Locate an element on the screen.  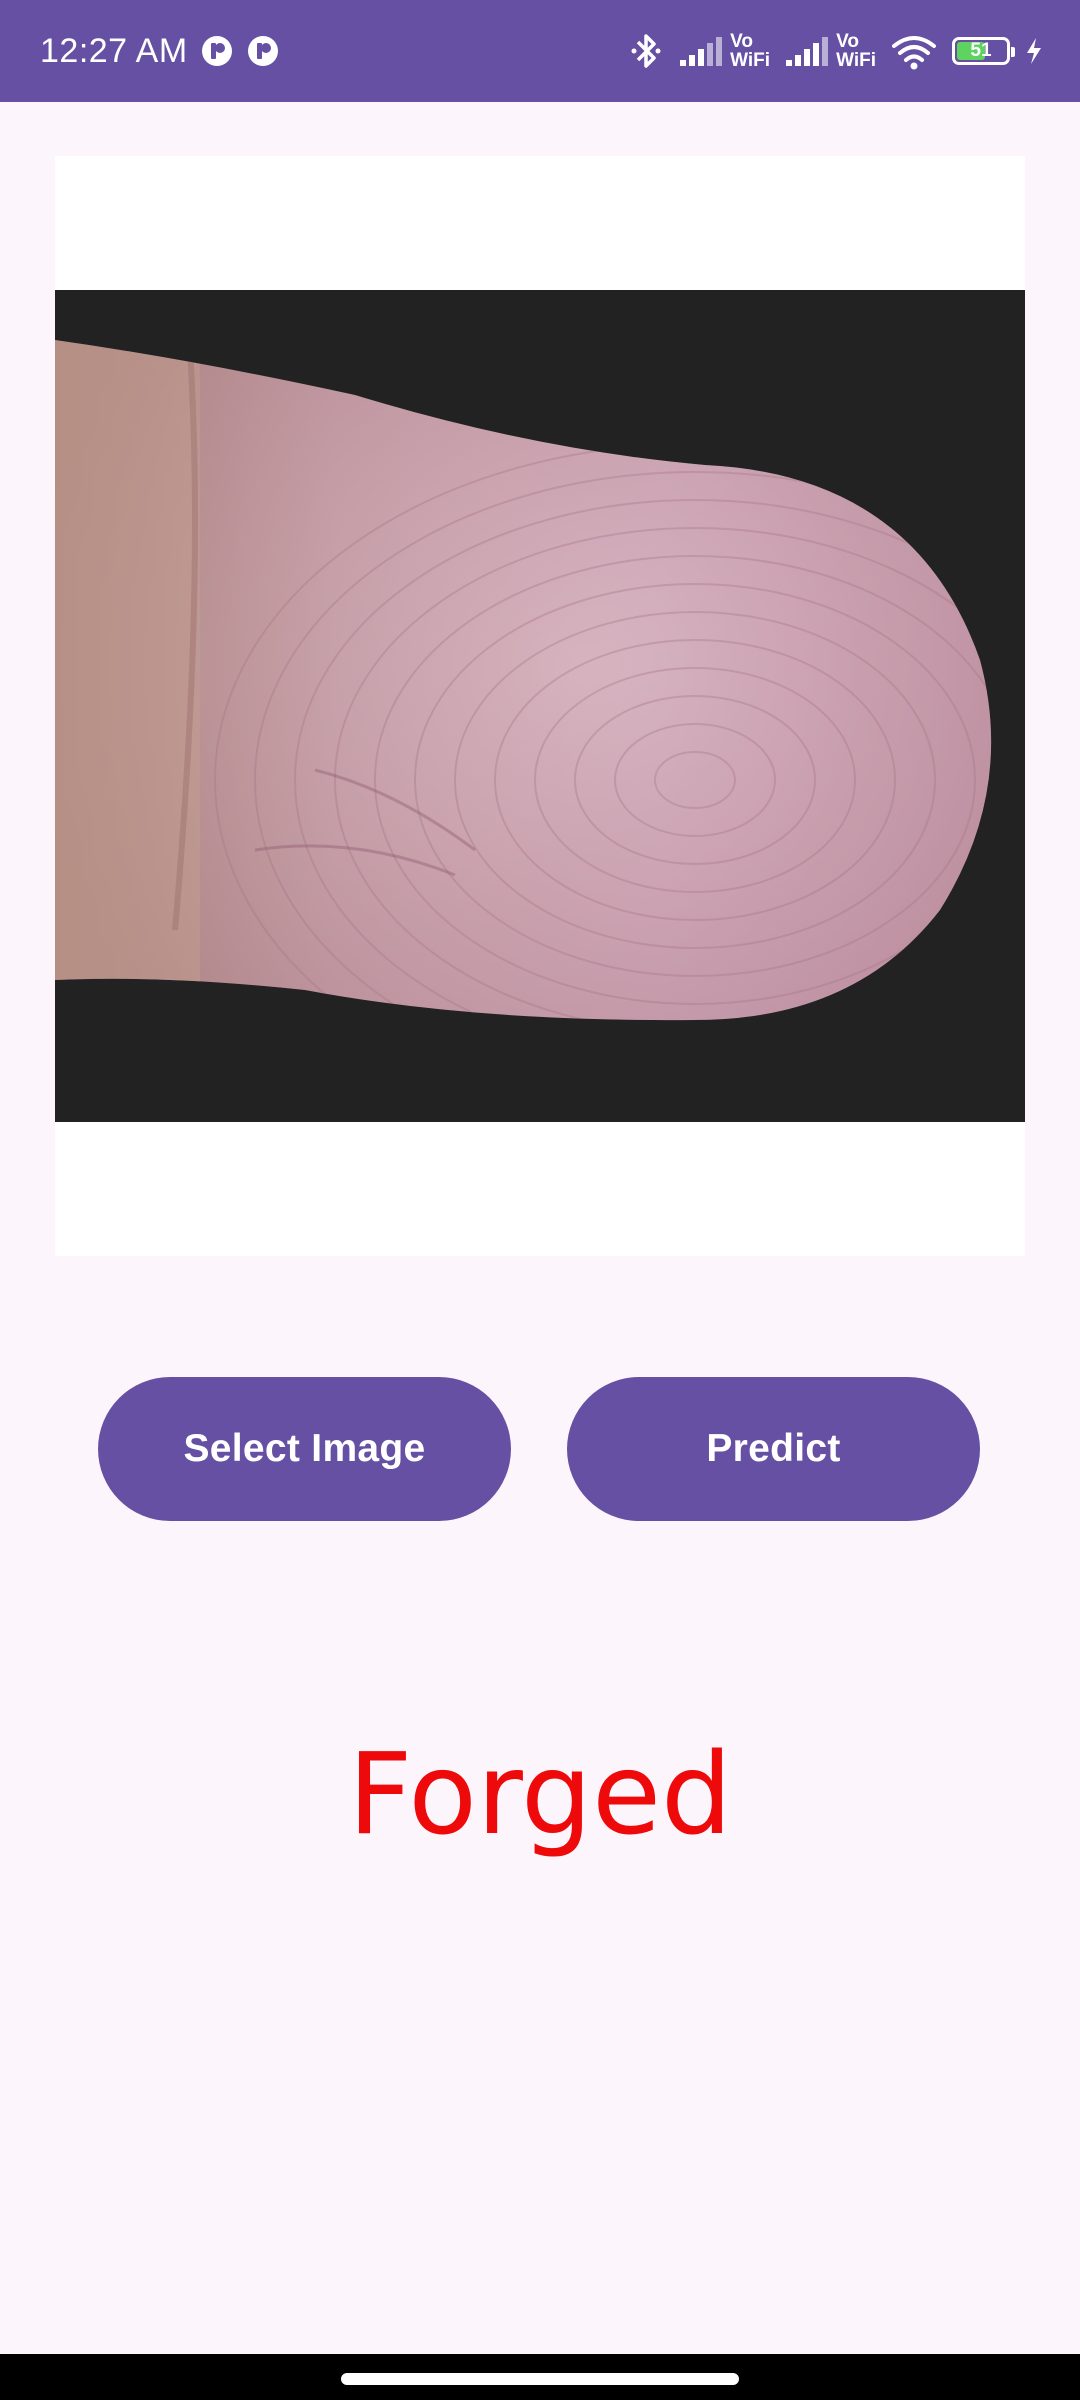
select-image-button: Select Image is located at coordinates (304, 1449).